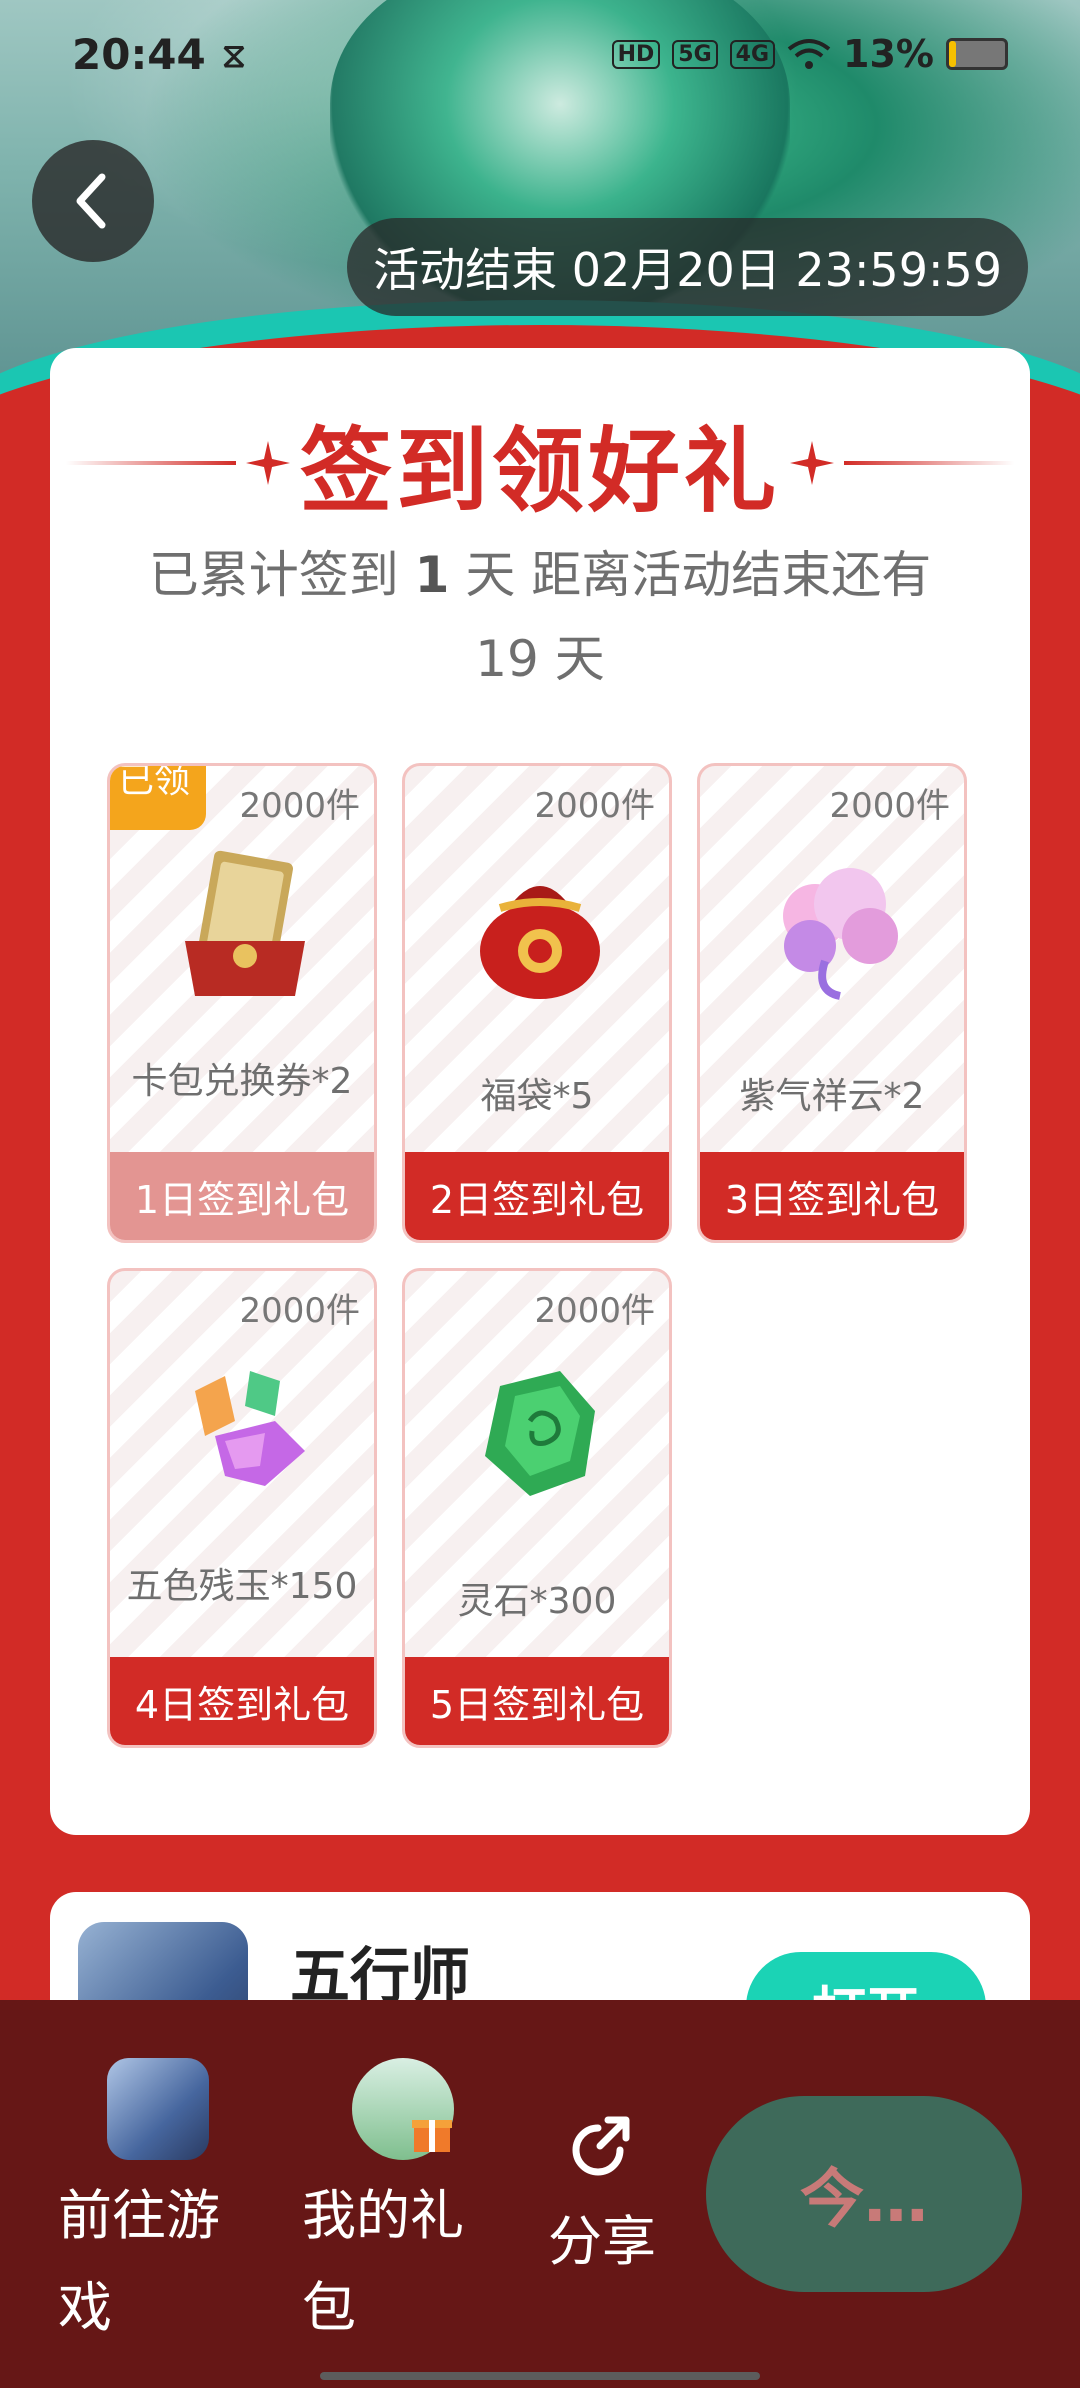 The width and height of the screenshot is (1080, 2388). What do you see at coordinates (690, 575) in the screenshot?
I see `summary-mid: 天 距离活动结束还有` at bounding box center [690, 575].